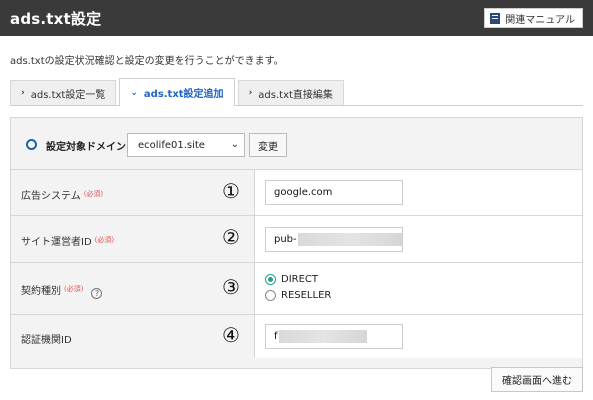  Describe the element at coordinates (295, 95) in the screenshot. I see `tab-label: ads.txt直接編集` at that location.